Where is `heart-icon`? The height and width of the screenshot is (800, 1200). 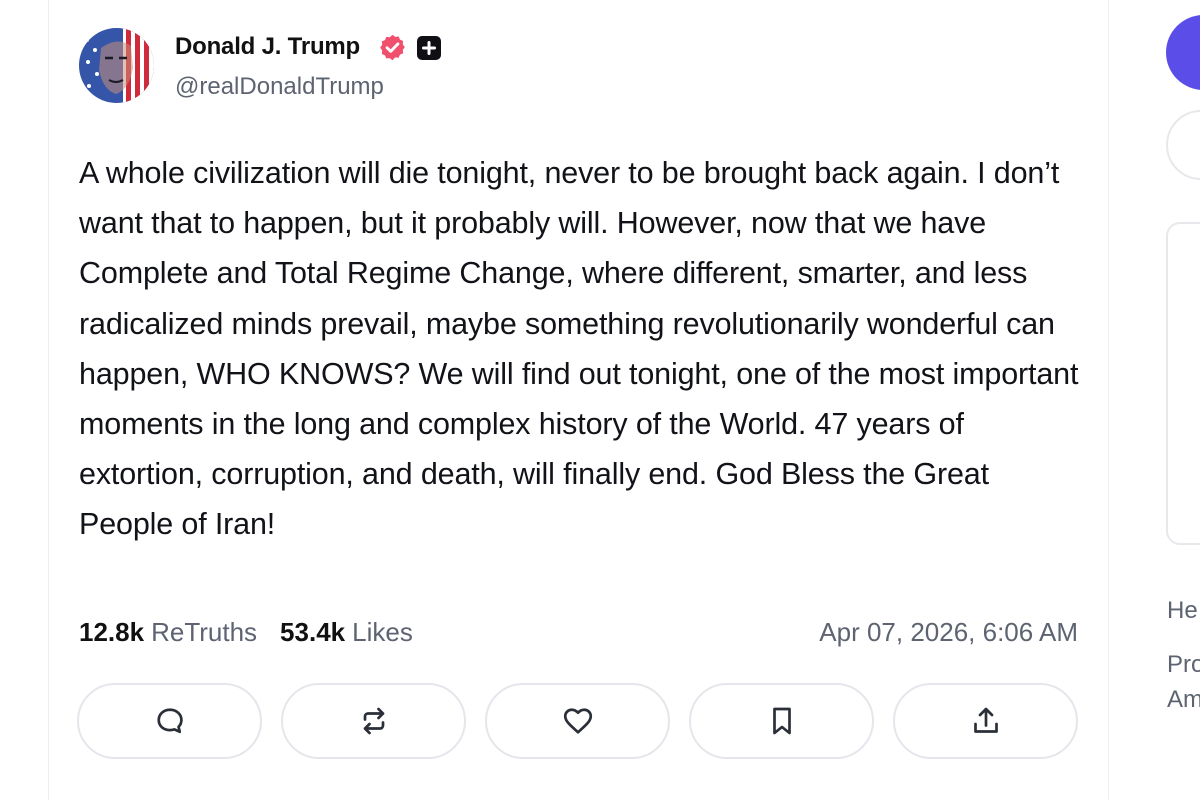
heart-icon is located at coordinates (577, 721).